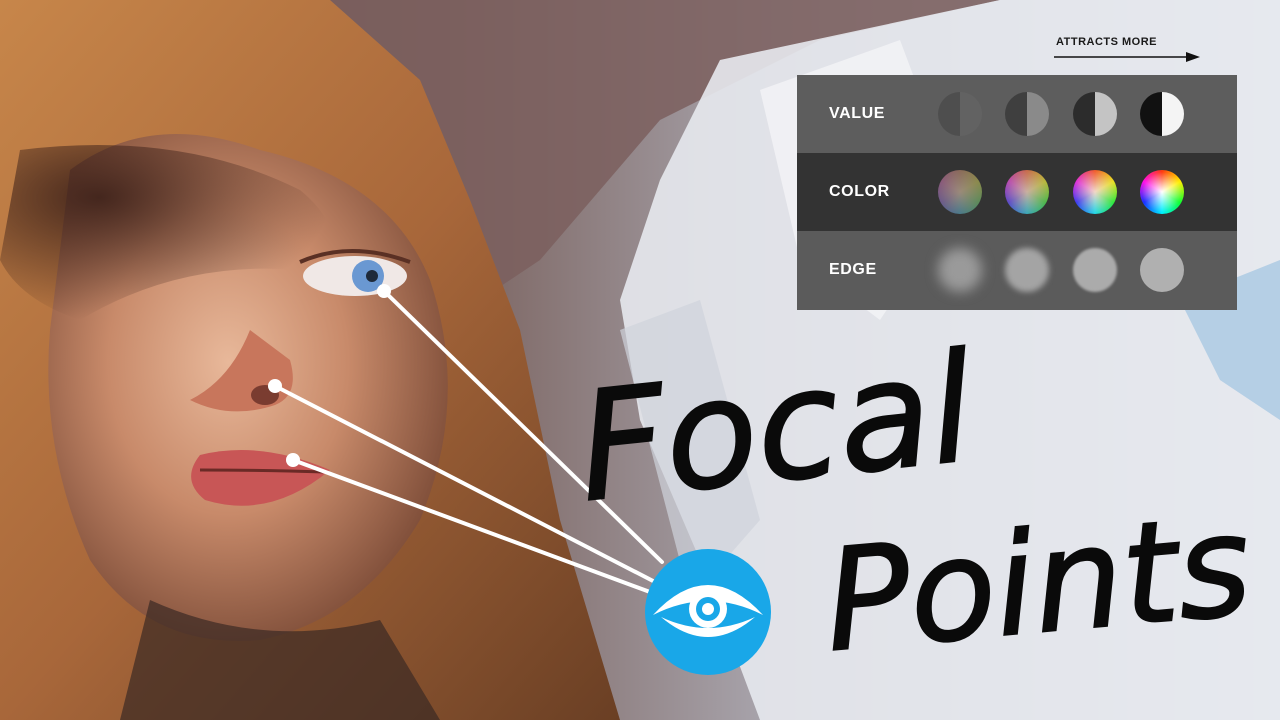  What do you see at coordinates (1038, 583) in the screenshot?
I see `title-line-2: Points` at bounding box center [1038, 583].